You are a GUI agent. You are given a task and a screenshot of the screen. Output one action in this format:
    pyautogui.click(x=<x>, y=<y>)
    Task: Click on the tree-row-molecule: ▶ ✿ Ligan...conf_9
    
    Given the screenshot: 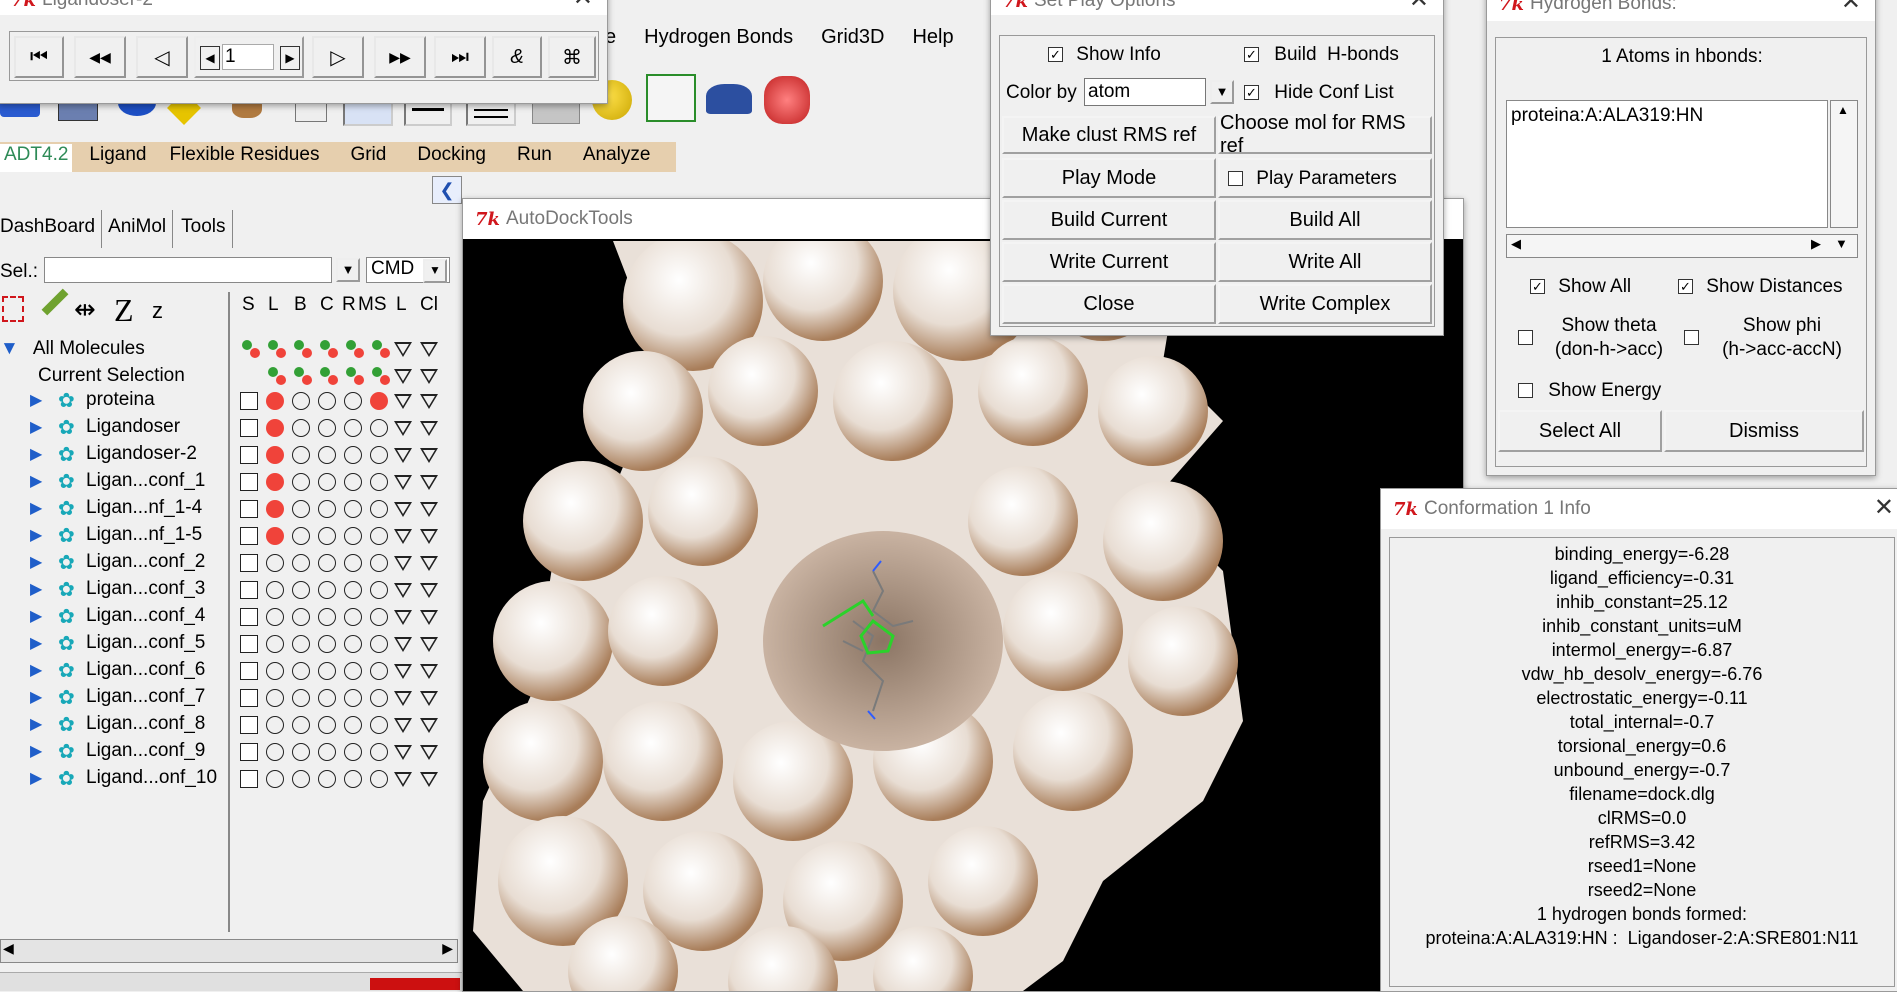 What is the action you would take?
    pyautogui.click(x=114, y=752)
    